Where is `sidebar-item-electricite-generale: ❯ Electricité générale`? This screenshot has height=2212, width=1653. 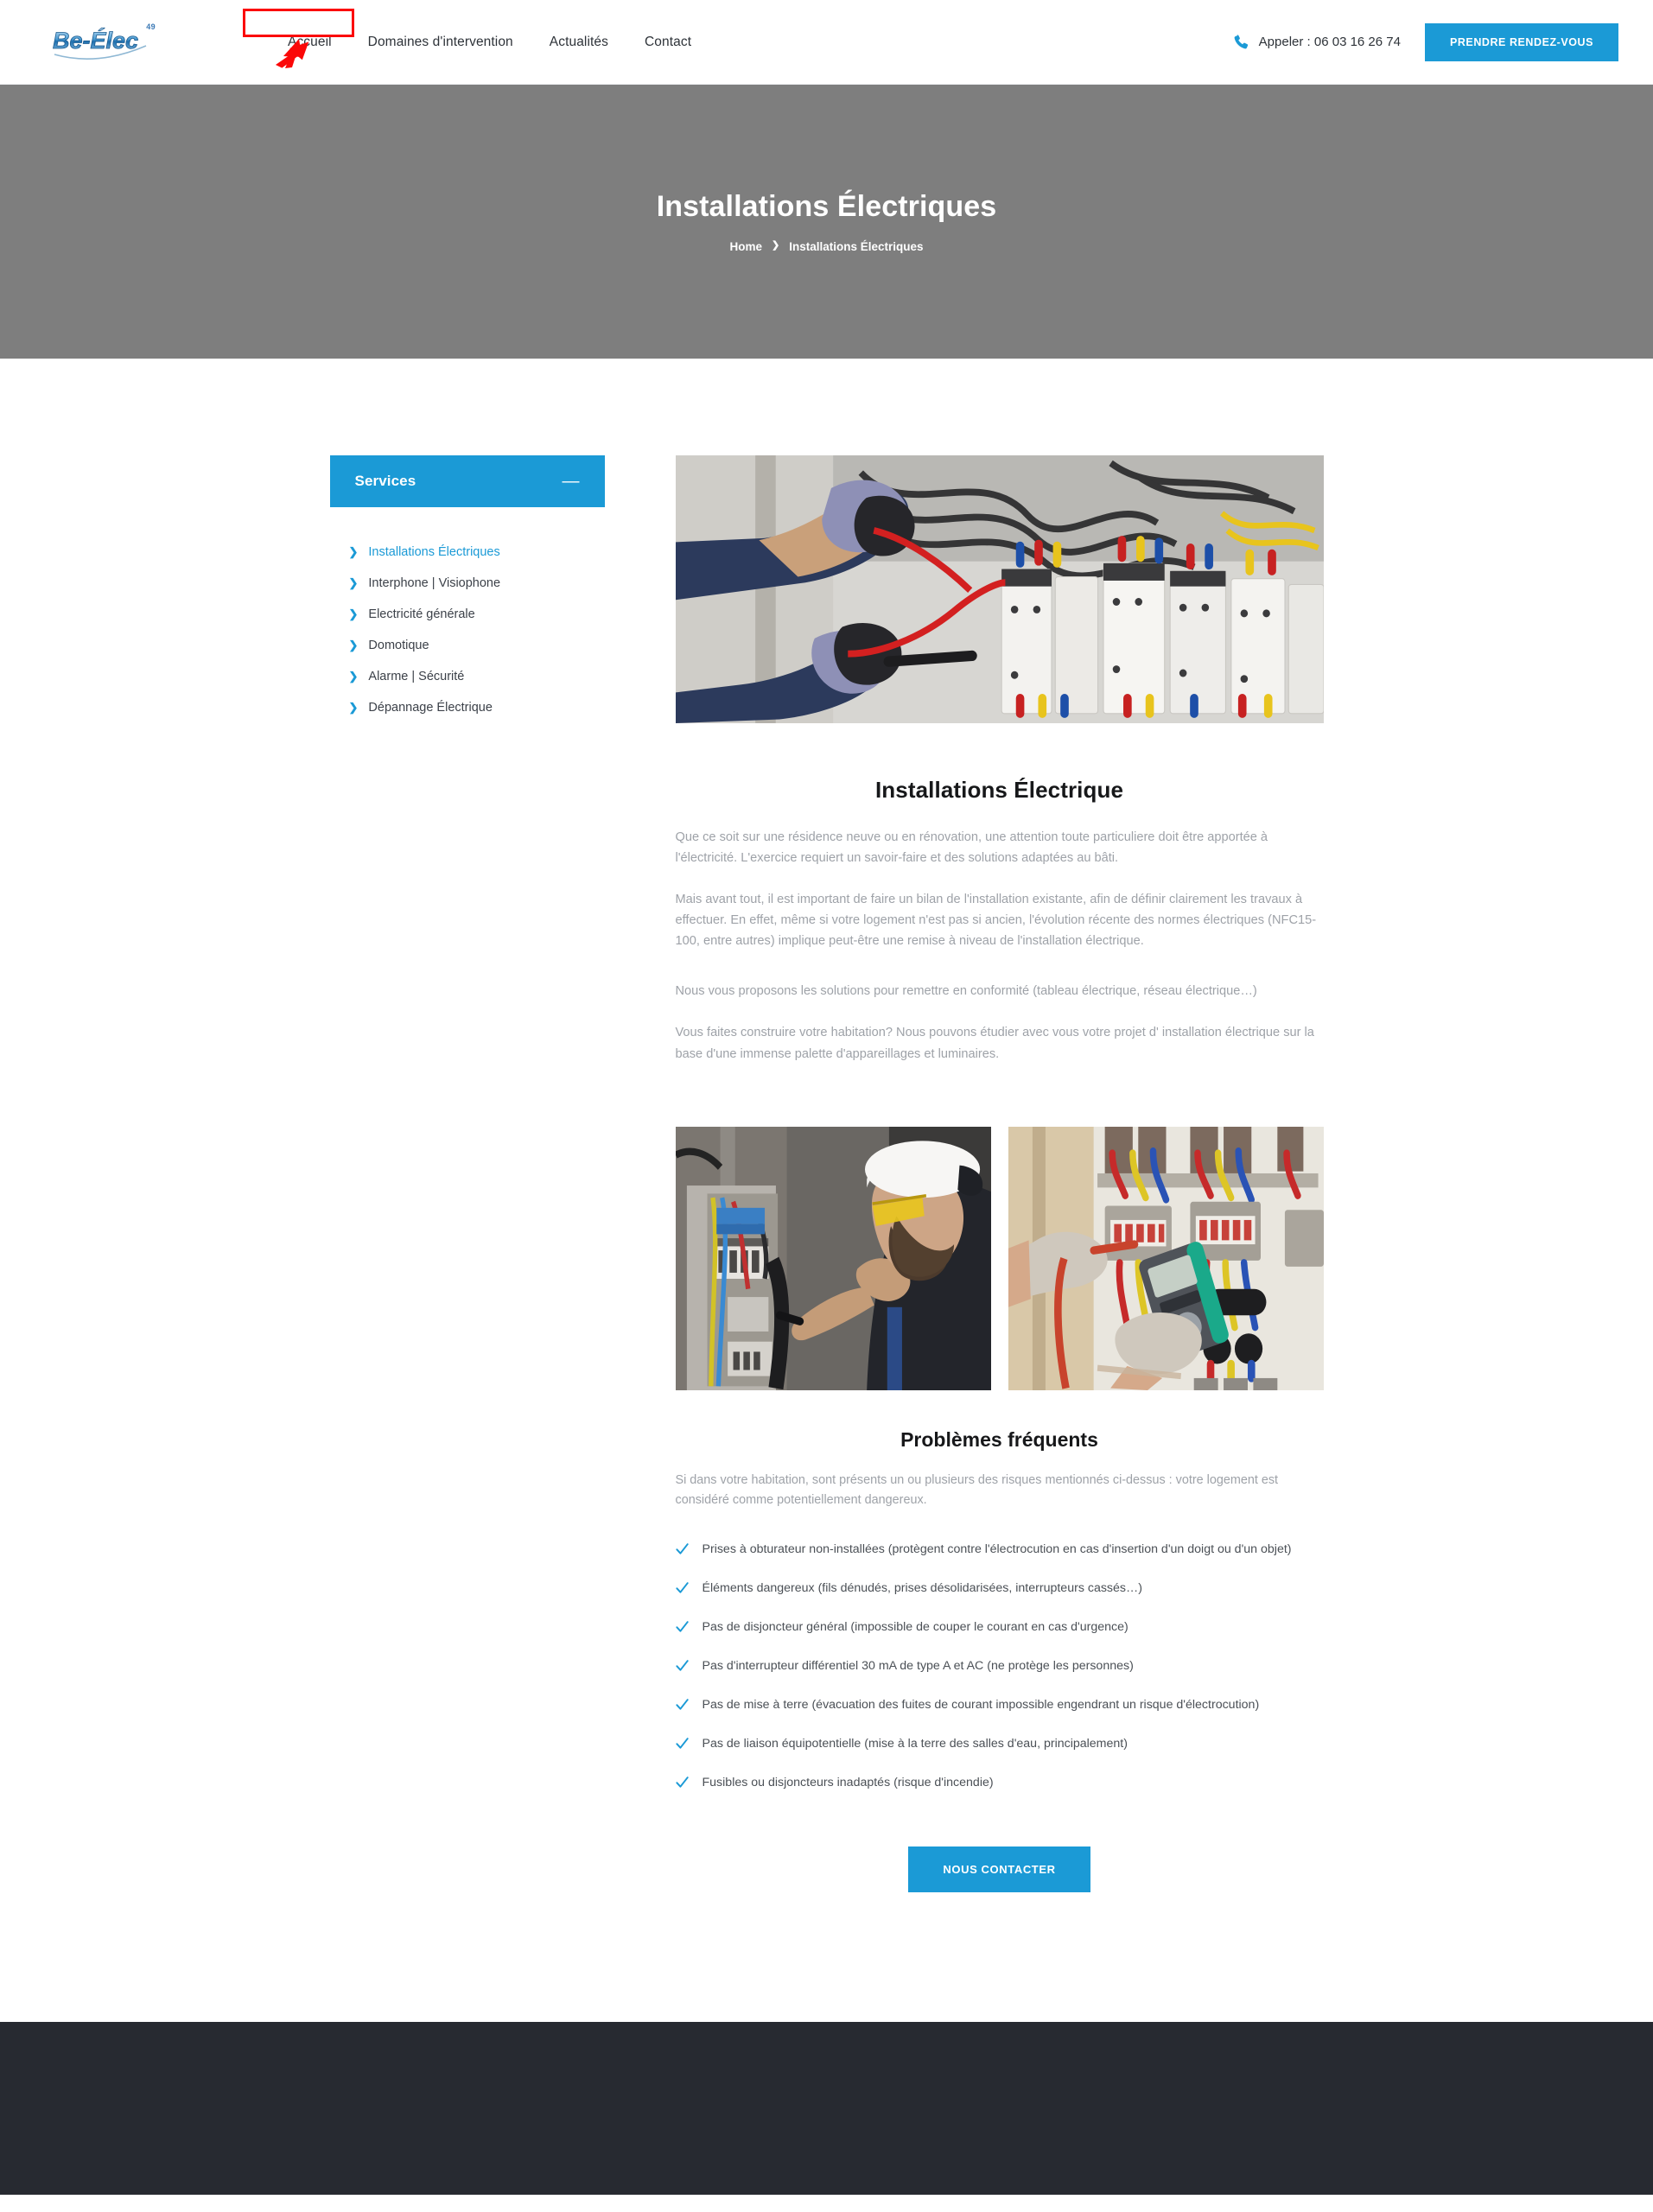
sidebar-item-electricite-generale: ❯ Electricité générale is located at coordinates (477, 616).